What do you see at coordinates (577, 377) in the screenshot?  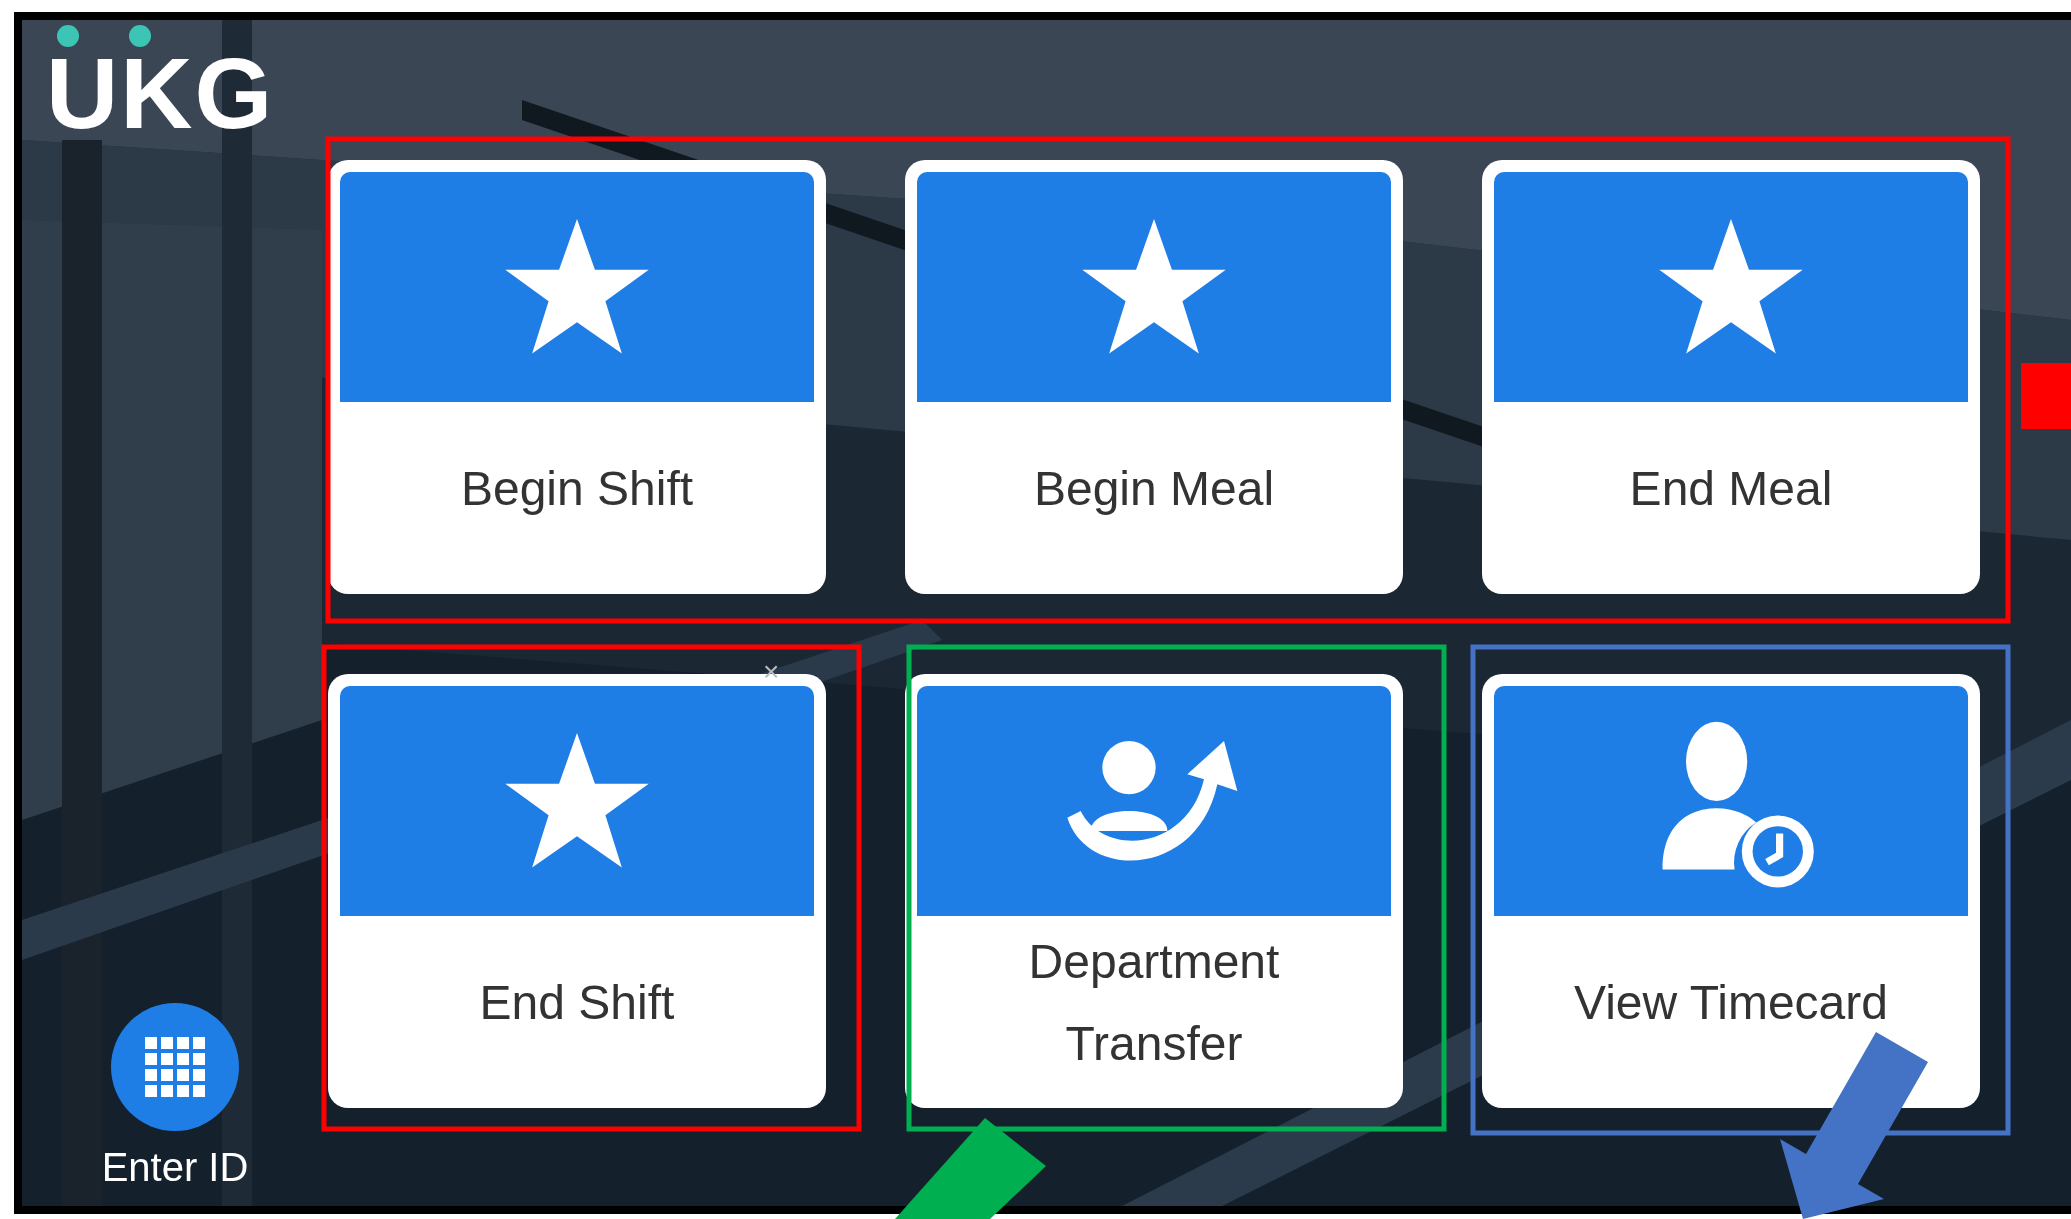 I see `action-tile: Begin Shift` at bounding box center [577, 377].